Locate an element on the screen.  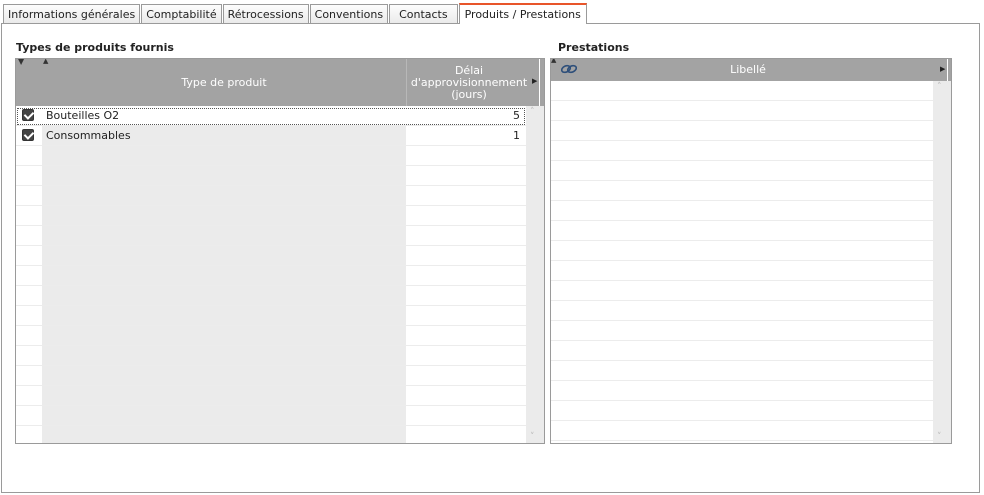
row-checkbox is located at coordinates (28, 135).